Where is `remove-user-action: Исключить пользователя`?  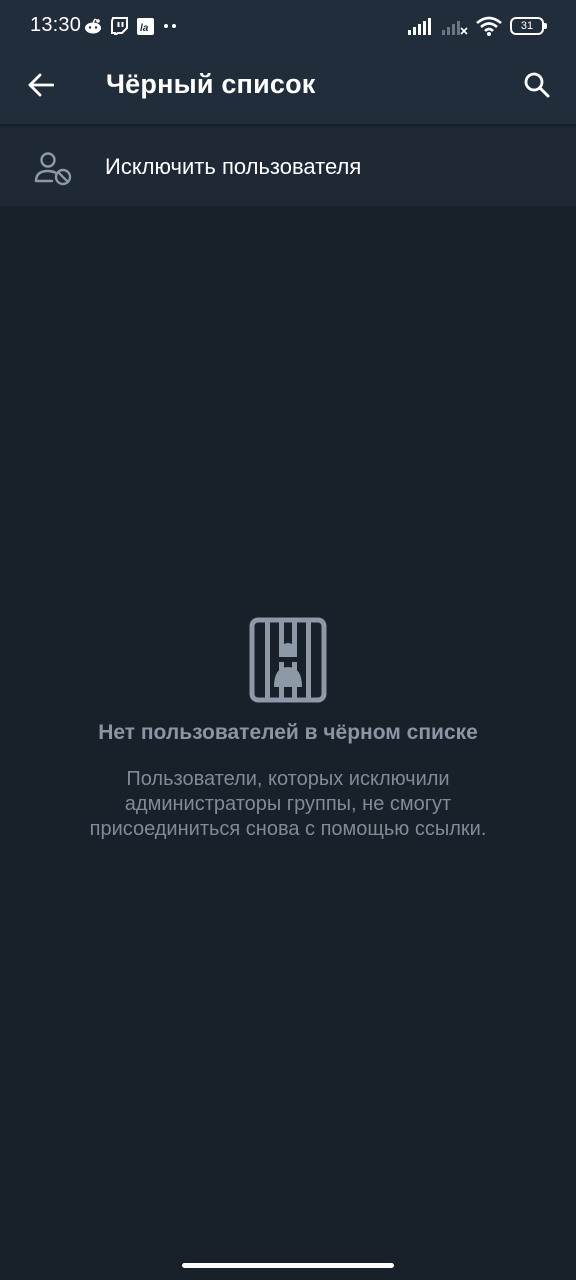
remove-user-action: Исключить пользователя is located at coordinates (288, 167).